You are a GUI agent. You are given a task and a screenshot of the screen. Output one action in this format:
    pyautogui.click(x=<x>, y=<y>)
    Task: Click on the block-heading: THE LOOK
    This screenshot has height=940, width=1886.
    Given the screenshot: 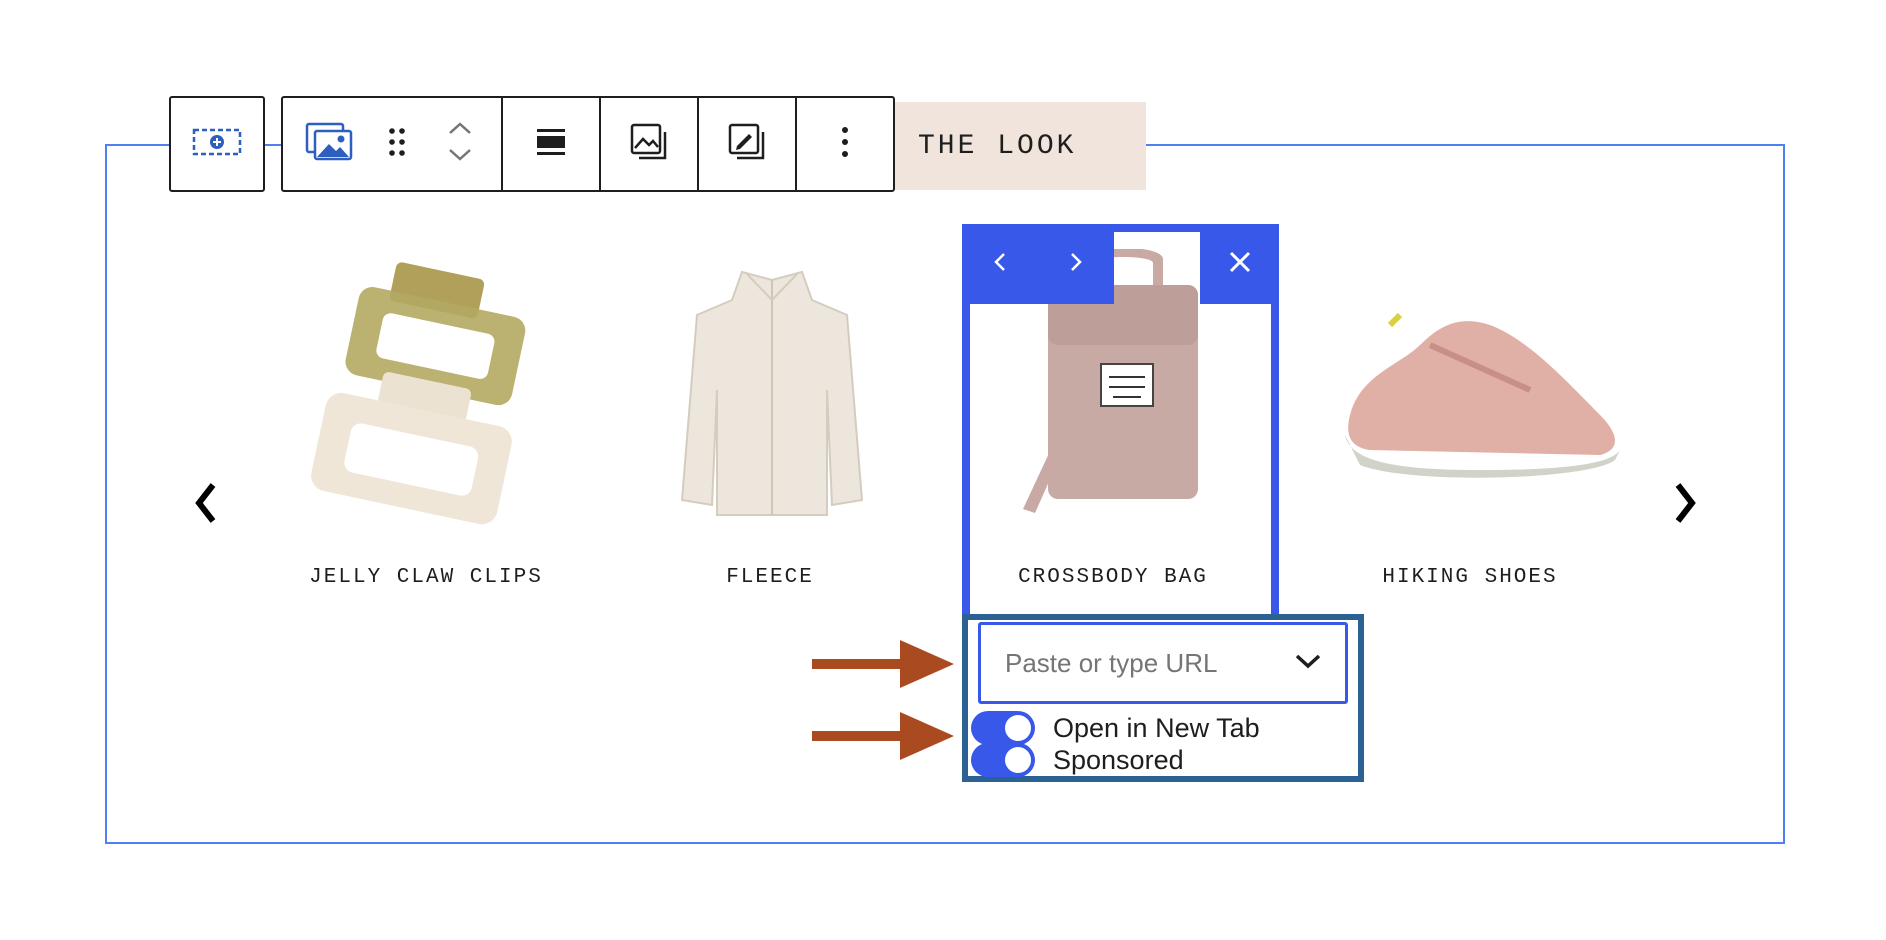 What is the action you would take?
    pyautogui.click(x=1017, y=146)
    